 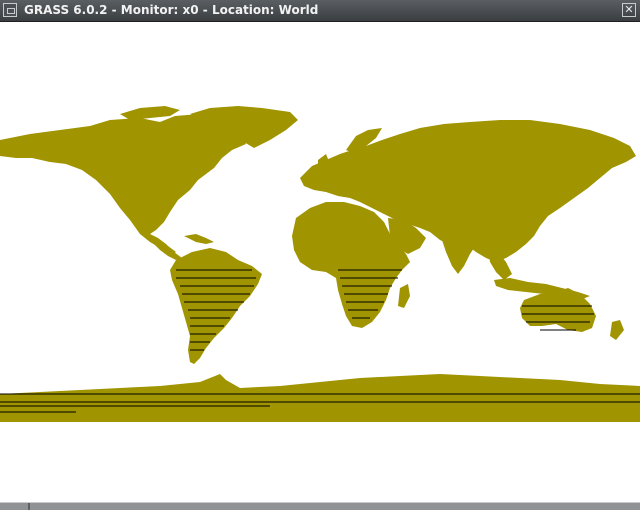 I want to click on window-menu-icon, so click(x=10, y=10).